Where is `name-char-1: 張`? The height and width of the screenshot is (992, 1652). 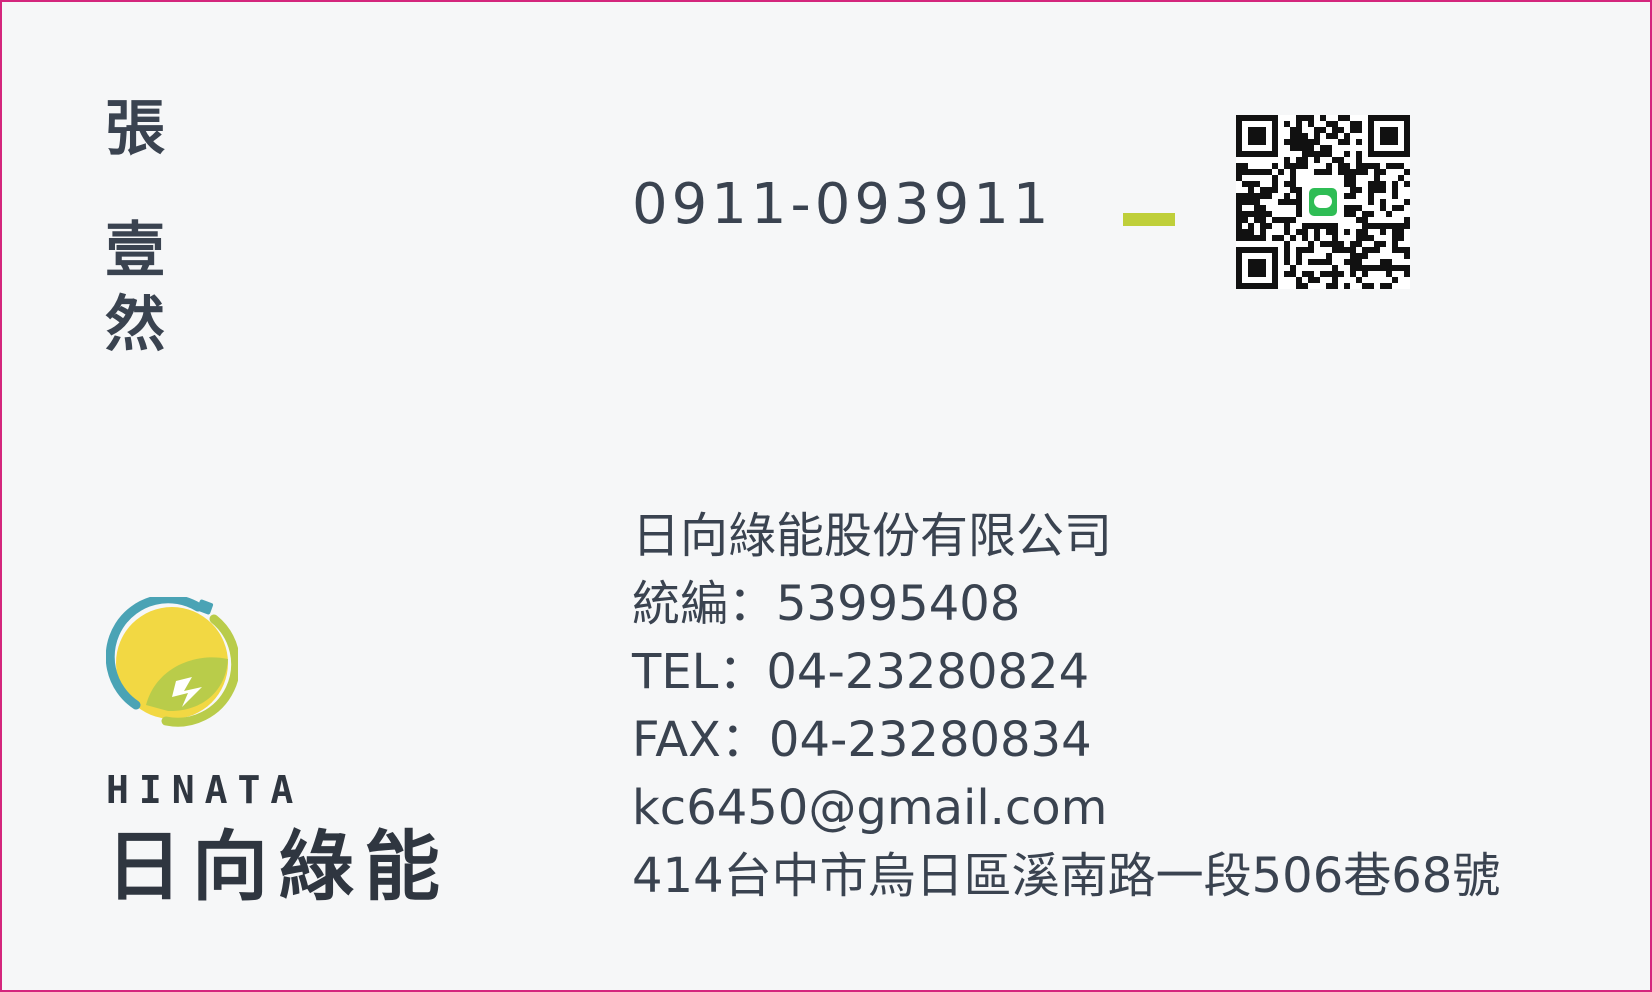
name-char-1: 張 is located at coordinates (135, 129).